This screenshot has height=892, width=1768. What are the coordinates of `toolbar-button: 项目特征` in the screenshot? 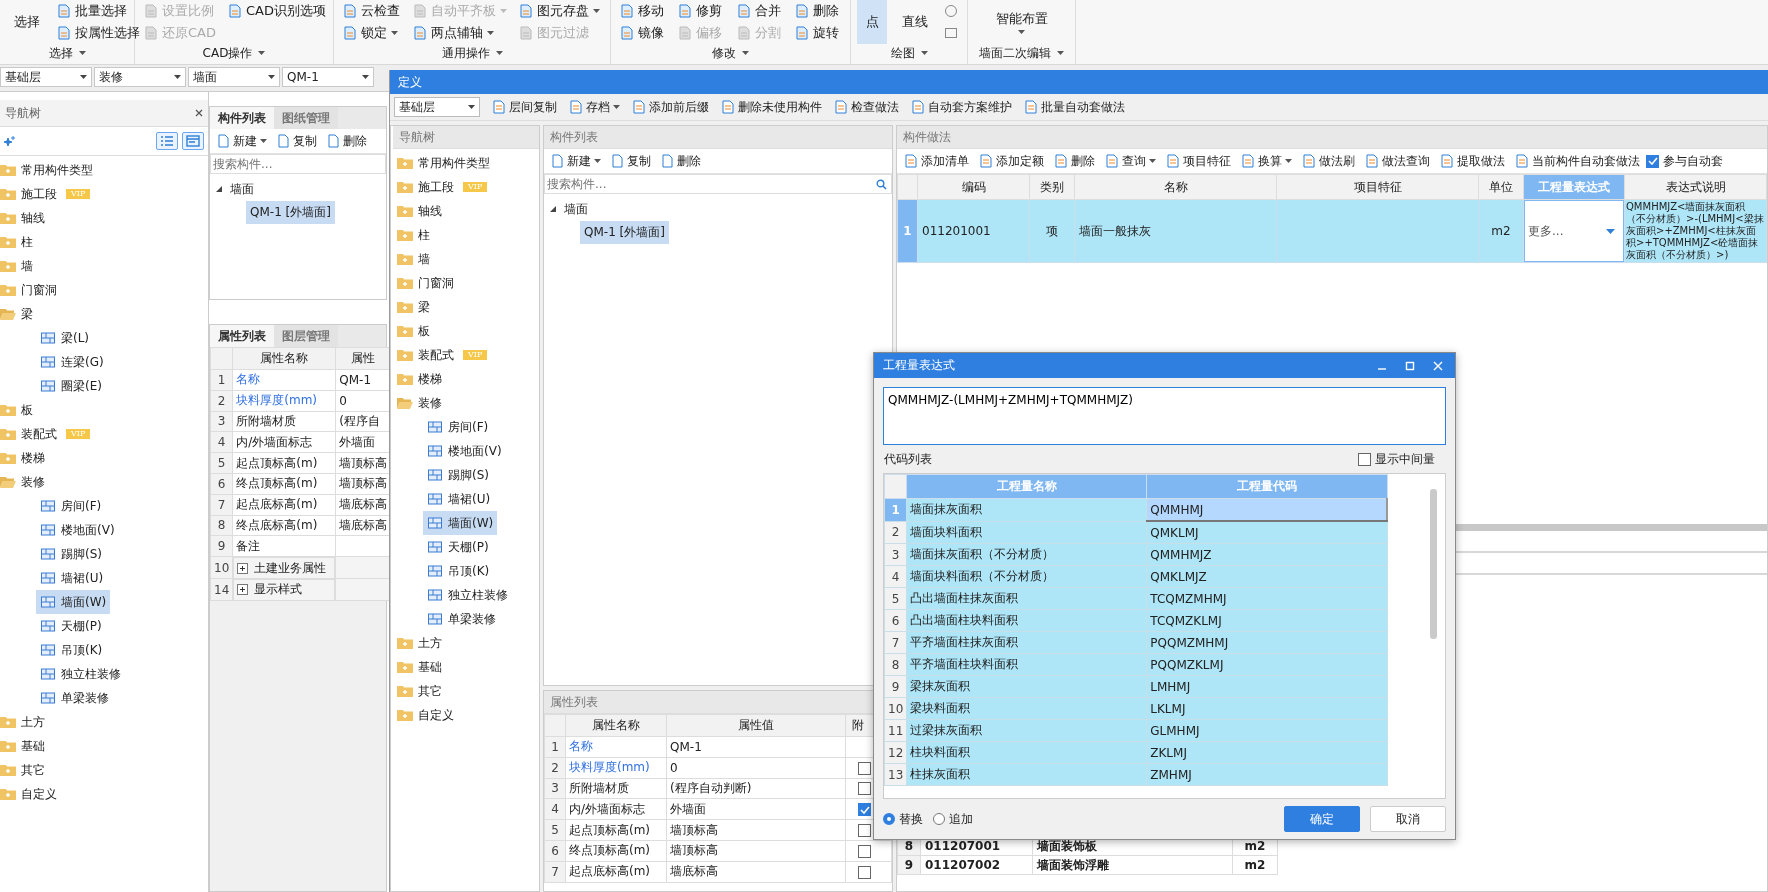 It's located at (1198, 161).